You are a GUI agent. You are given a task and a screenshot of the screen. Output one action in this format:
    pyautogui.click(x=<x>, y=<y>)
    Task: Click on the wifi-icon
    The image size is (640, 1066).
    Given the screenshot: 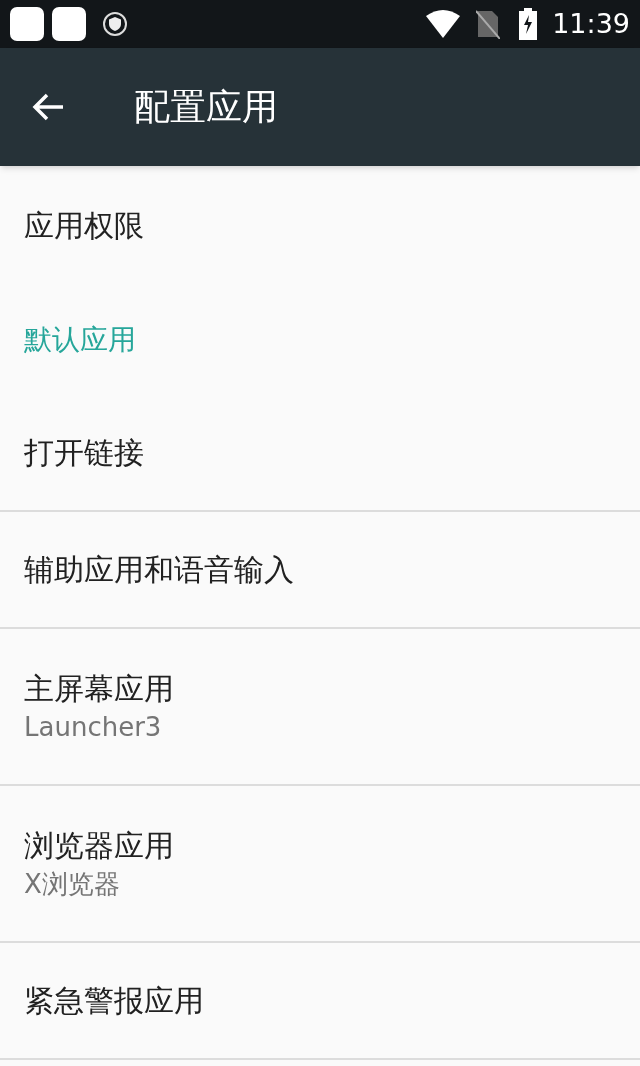 What is the action you would take?
    pyautogui.click(x=443, y=24)
    